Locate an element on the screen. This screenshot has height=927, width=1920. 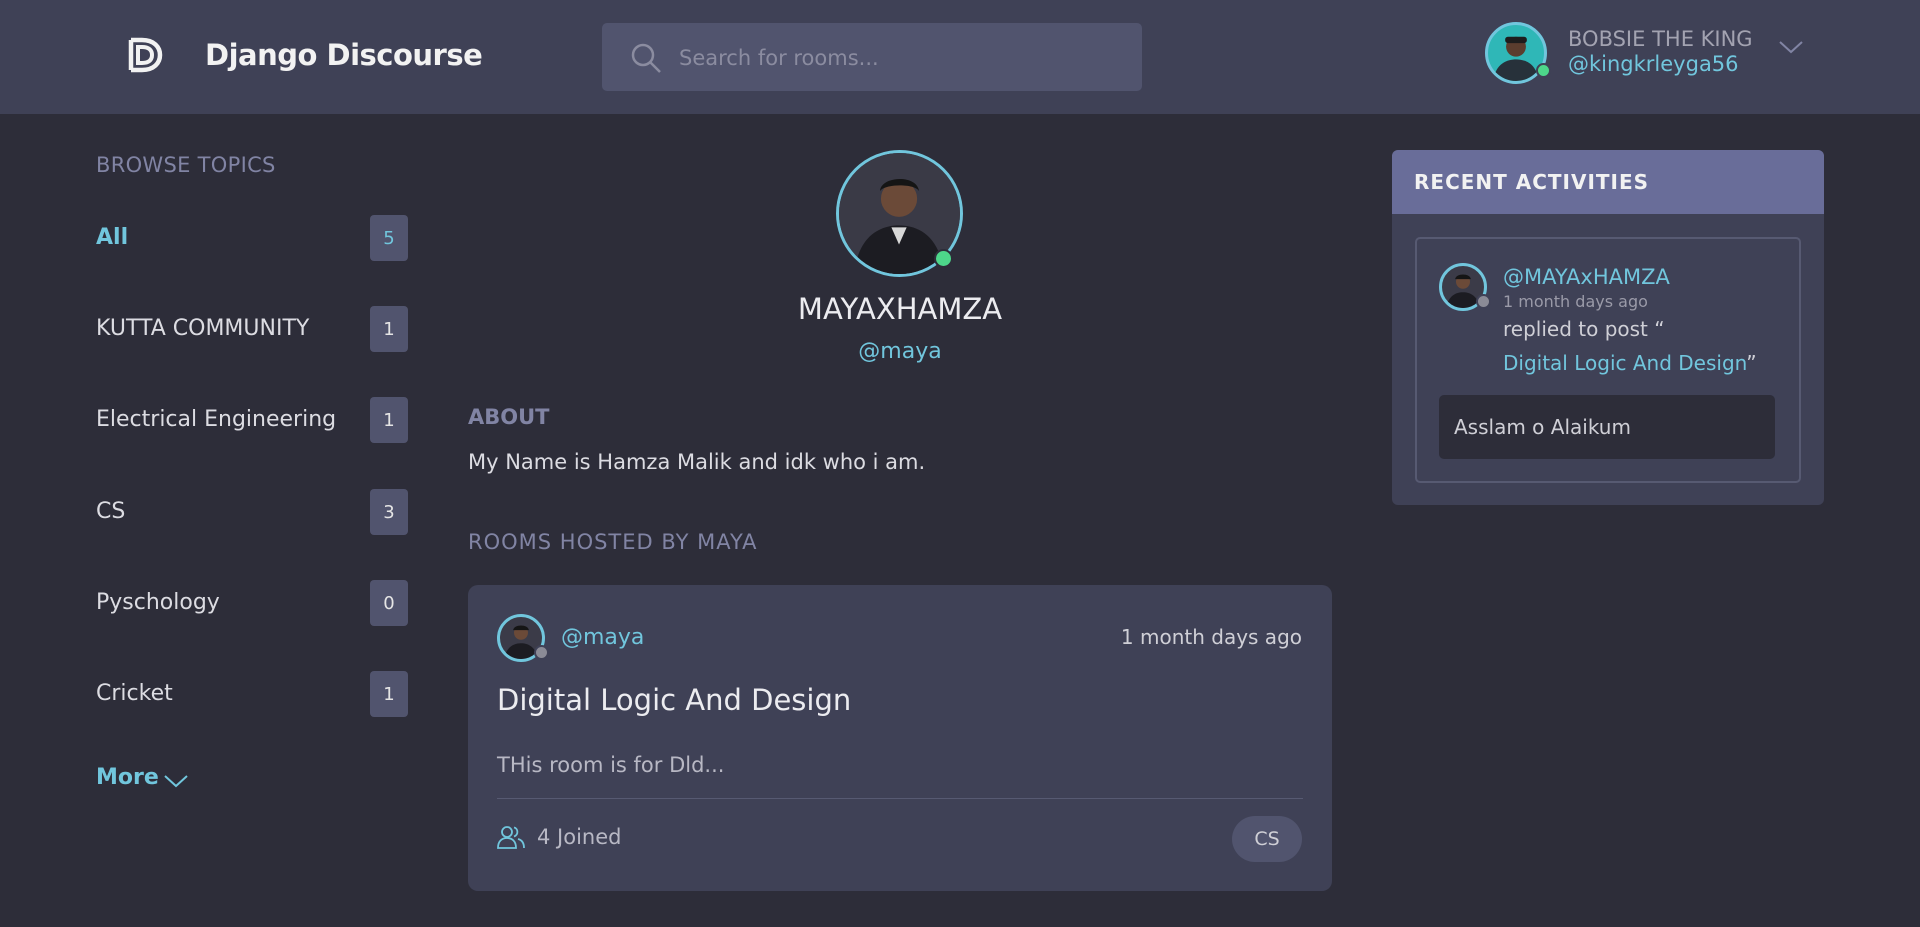
topic-label: Pyschology is located at coordinates (158, 602).